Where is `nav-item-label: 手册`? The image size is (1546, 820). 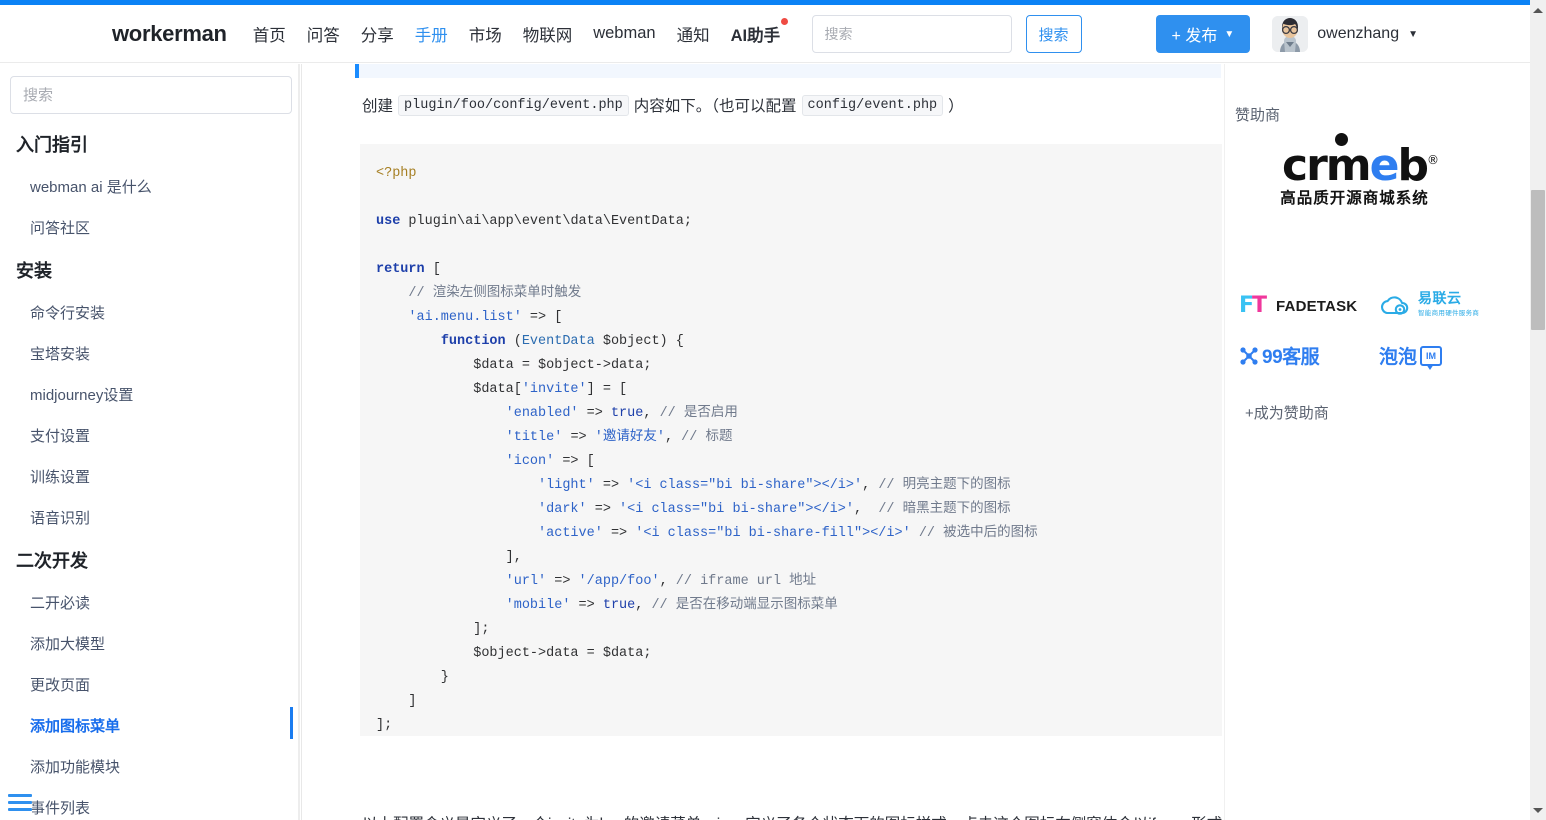 nav-item-label: 手册 is located at coordinates (431, 35).